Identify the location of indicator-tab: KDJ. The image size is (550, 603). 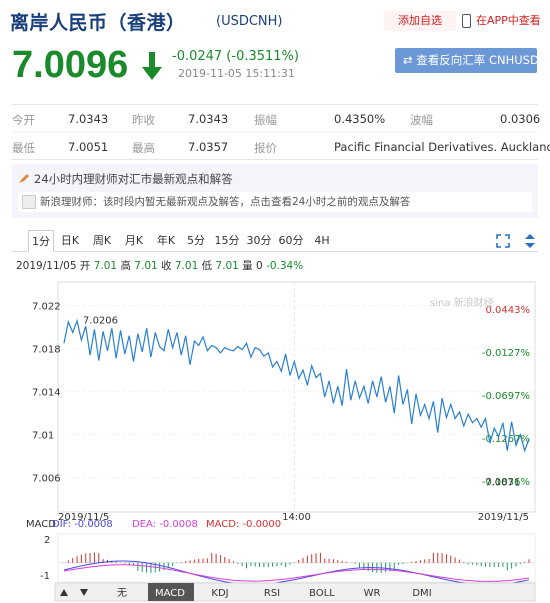
(219, 593).